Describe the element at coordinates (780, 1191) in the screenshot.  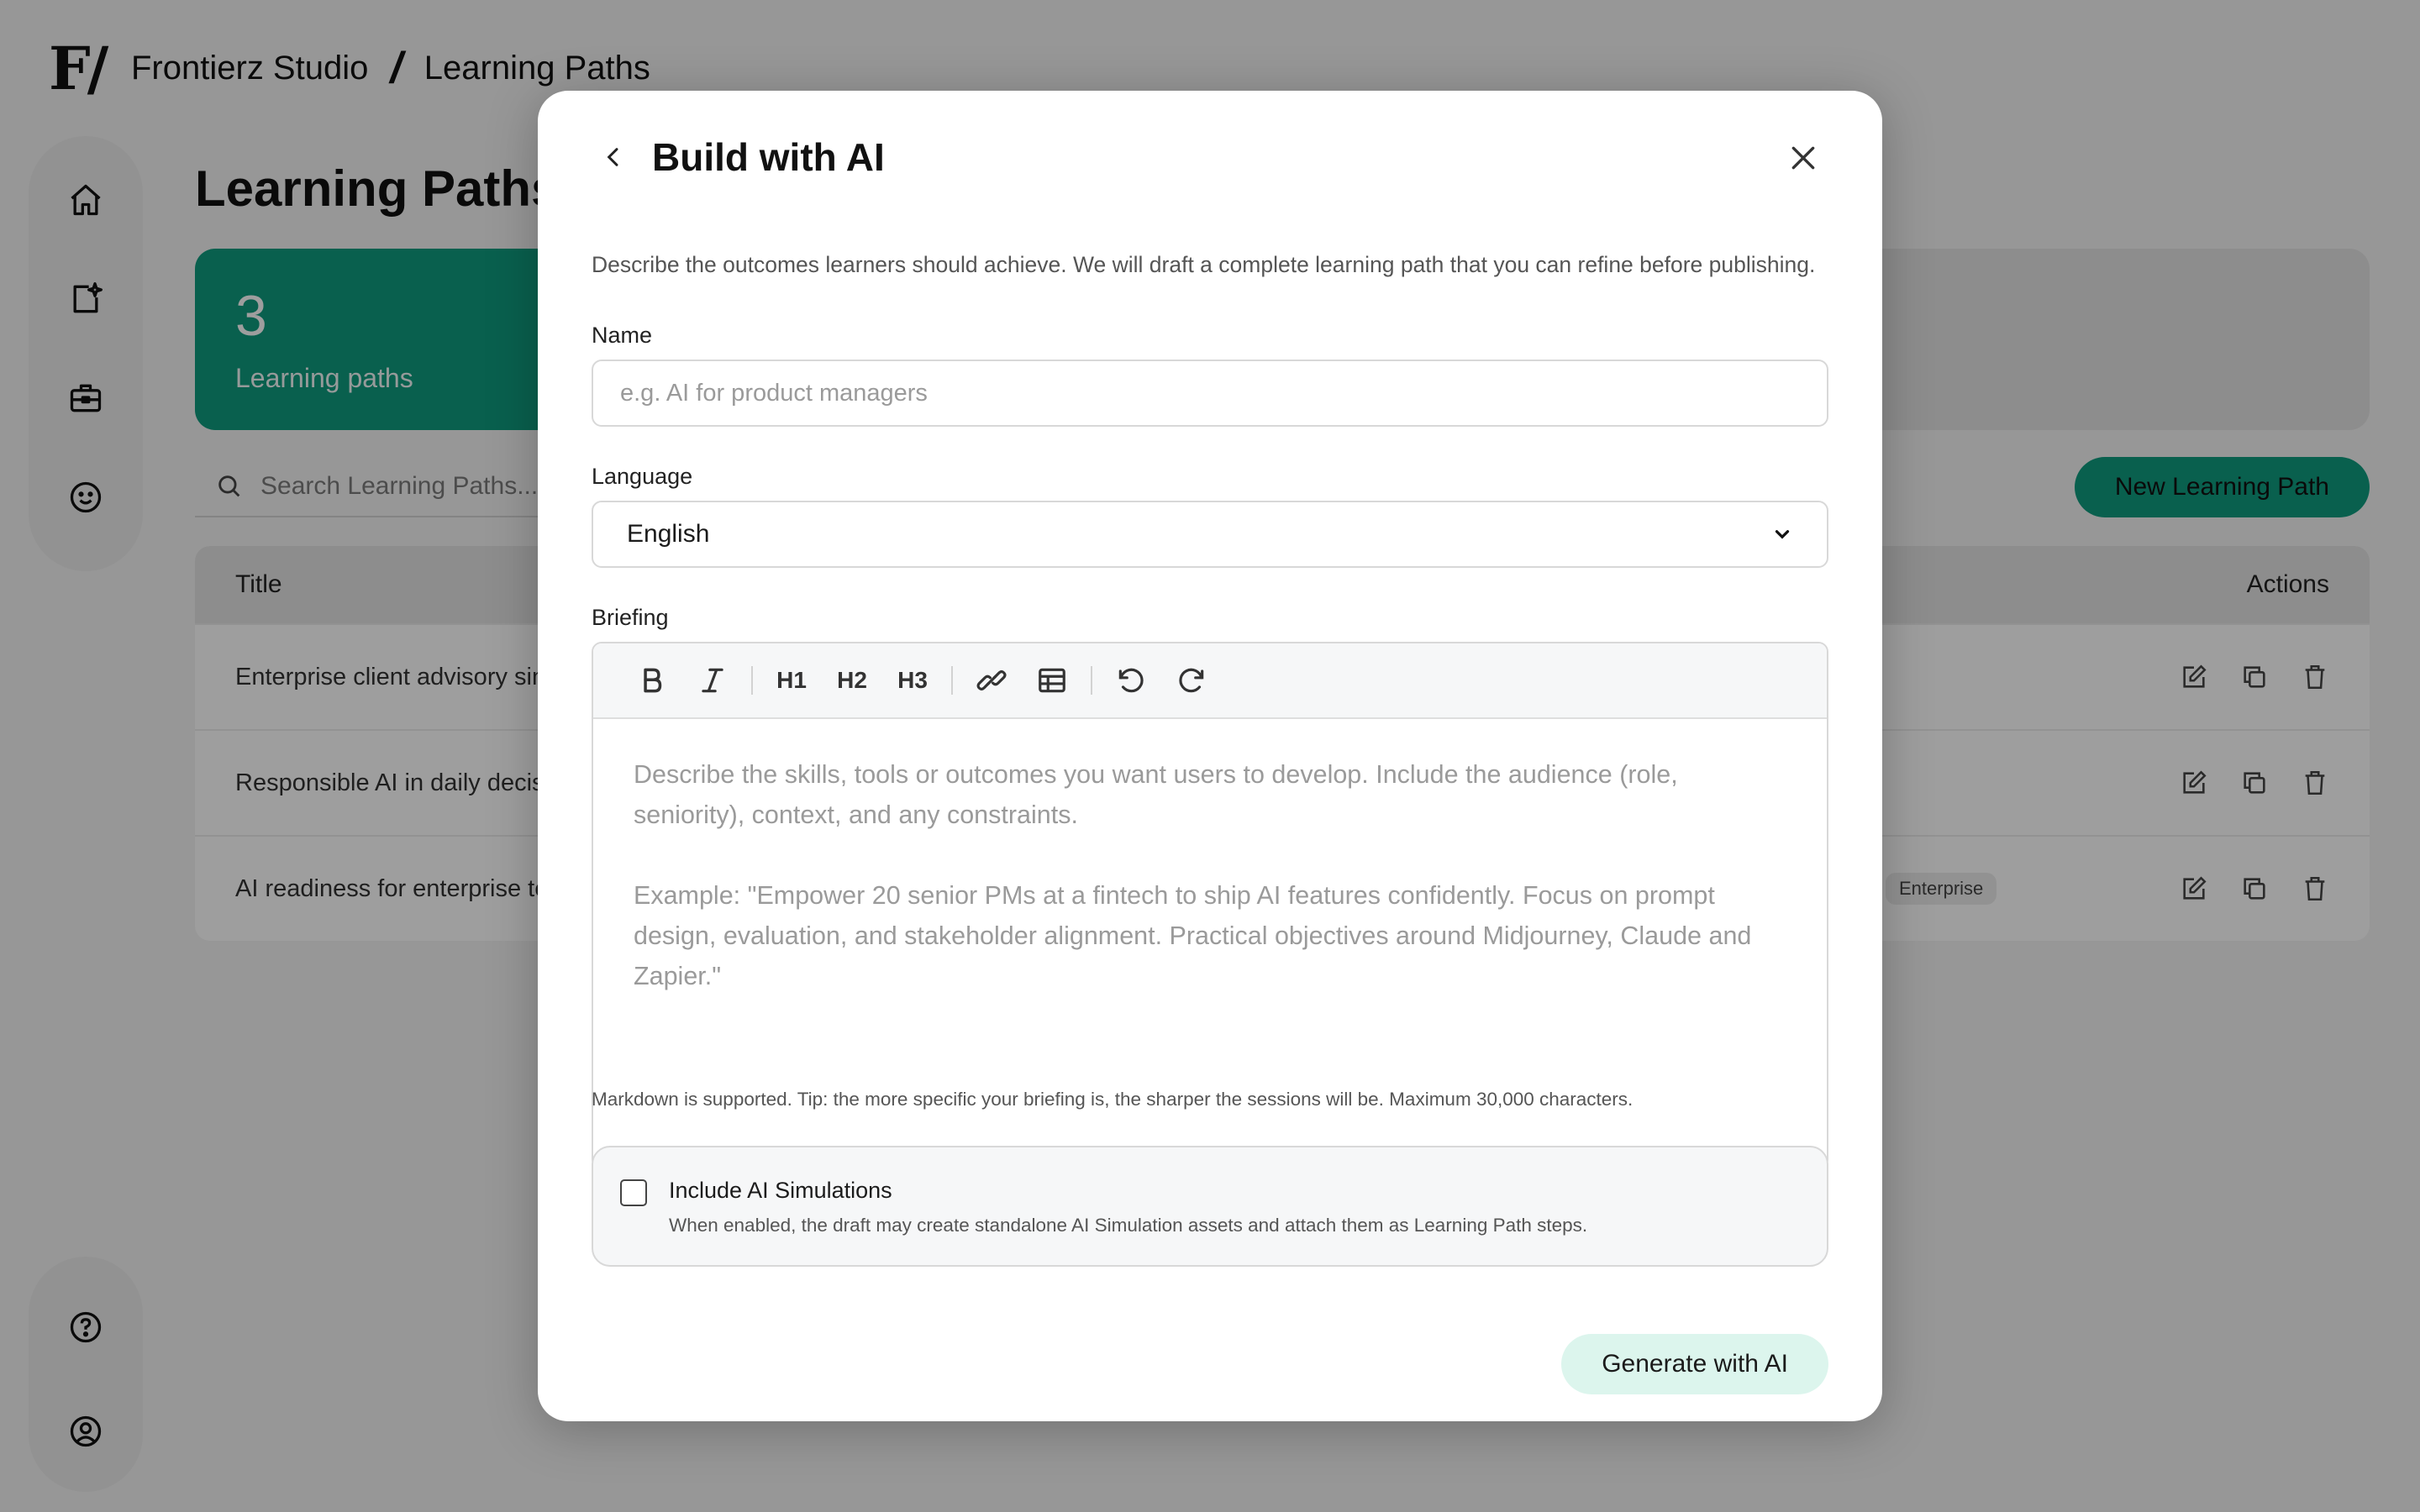
I see `include-simulations-label: Include AI Simulations` at that location.